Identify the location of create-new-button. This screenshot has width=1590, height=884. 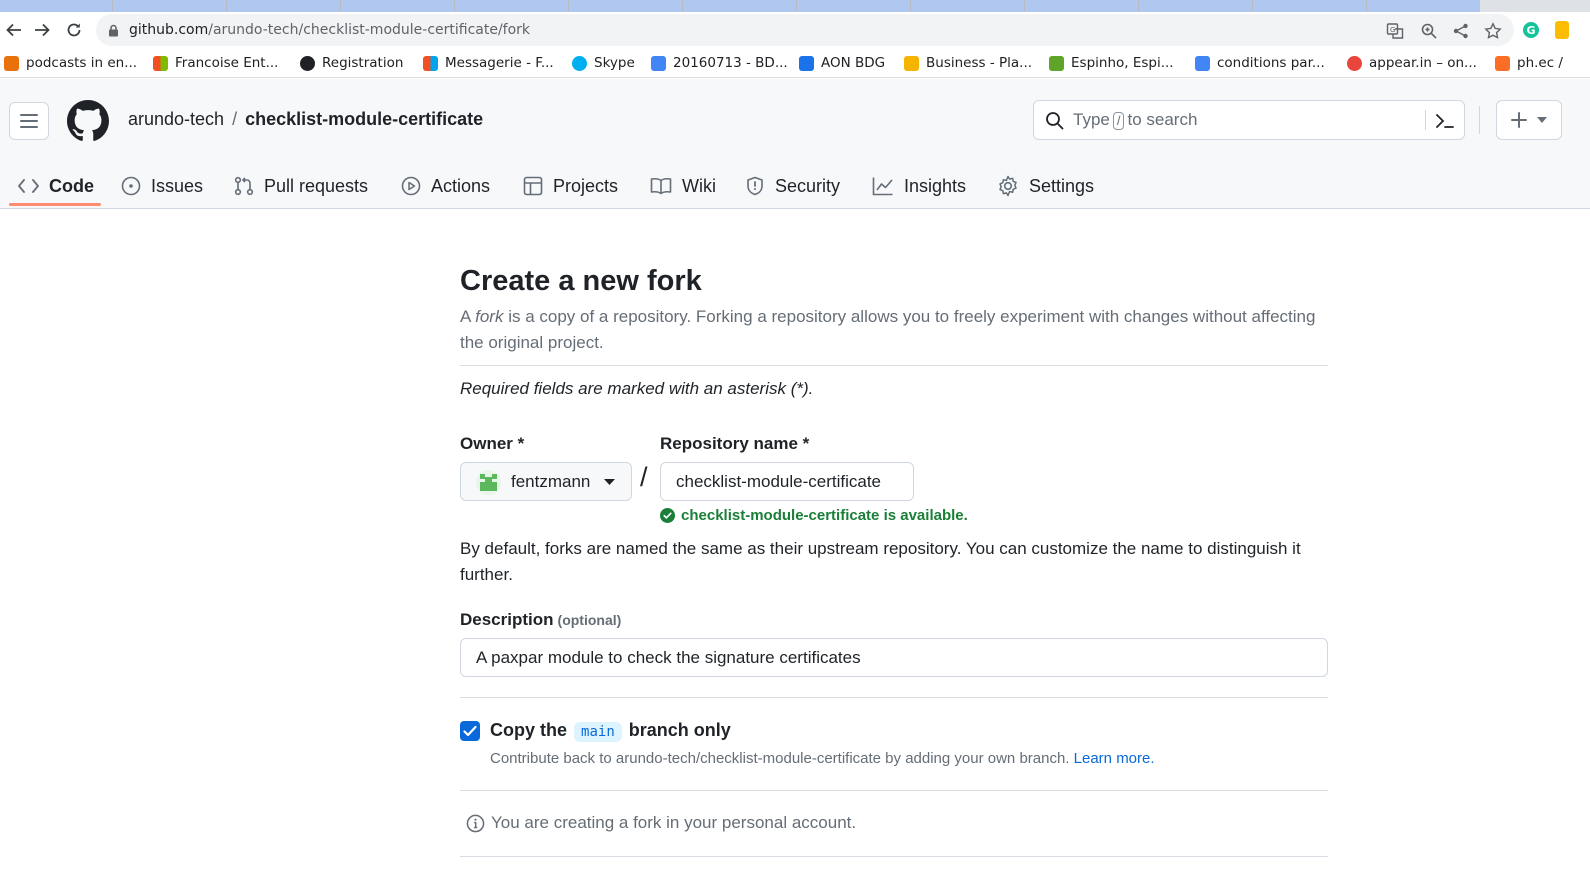
(1529, 120).